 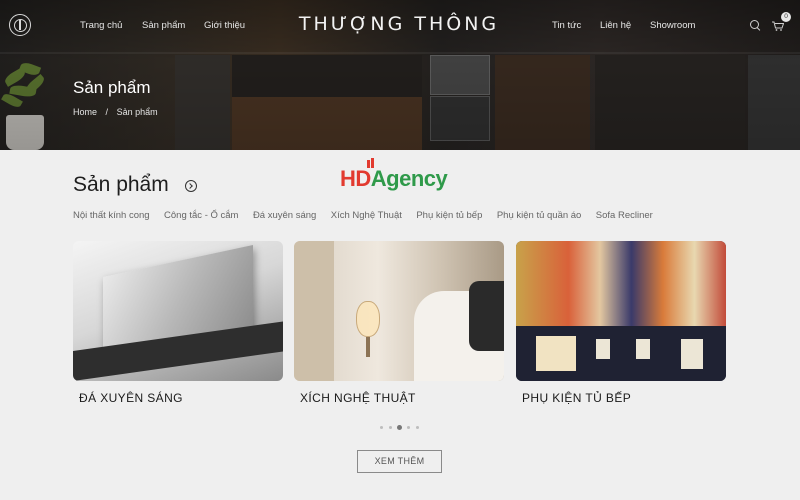 What do you see at coordinates (191, 186) in the screenshot?
I see `arrow-right-circle-icon` at bounding box center [191, 186].